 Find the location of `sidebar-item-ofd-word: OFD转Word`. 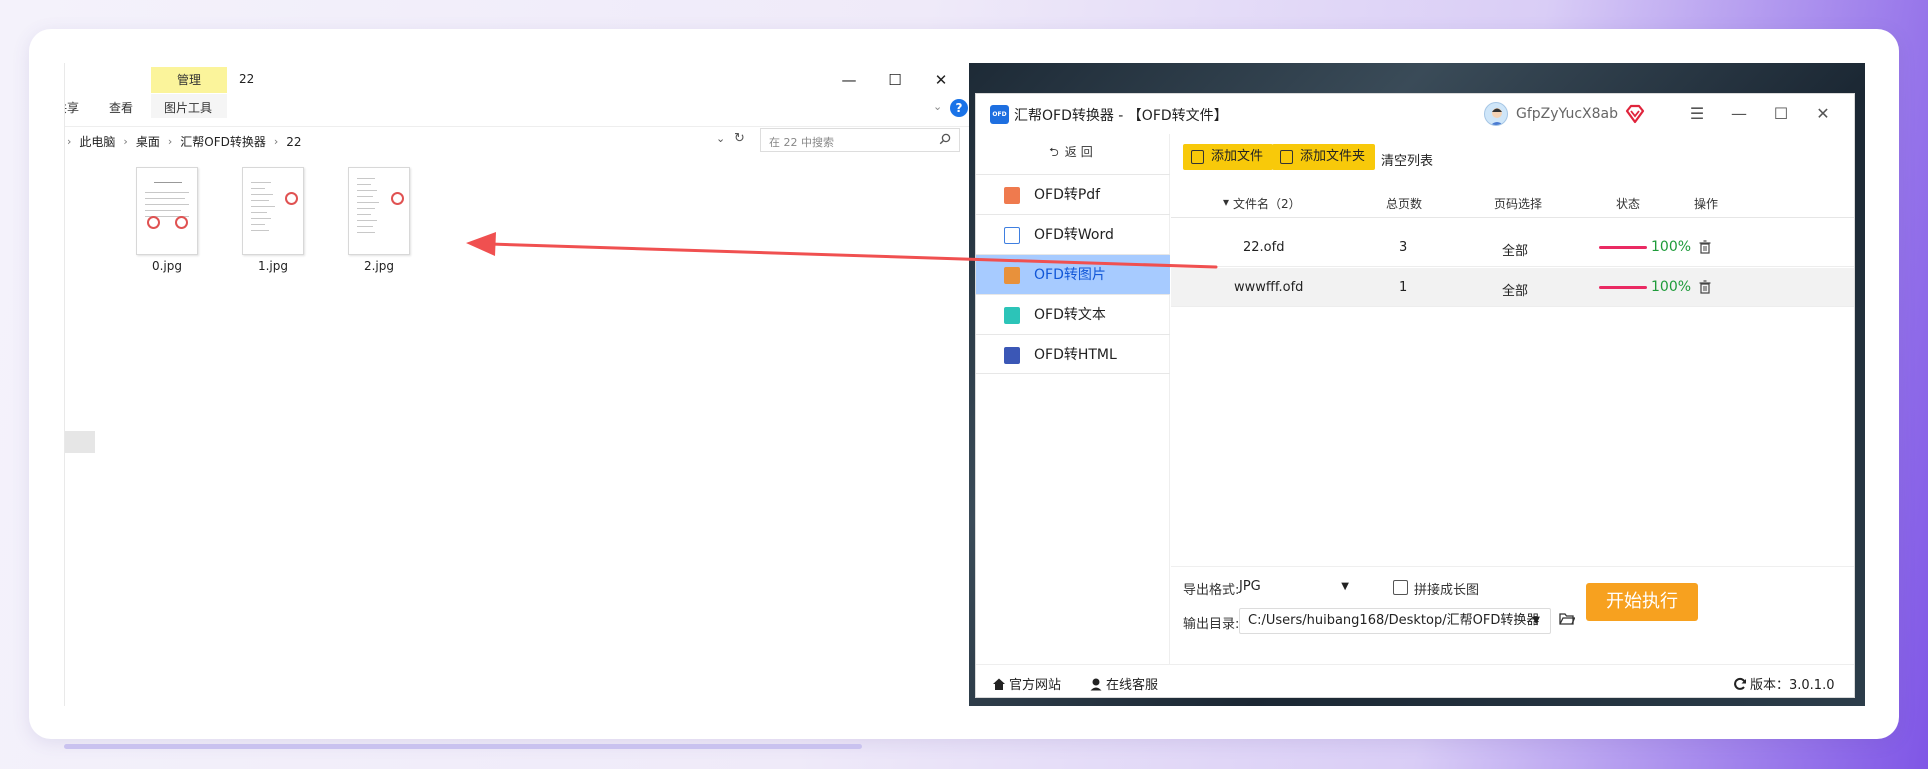

sidebar-item-ofd-word: OFD转Word is located at coordinates (1073, 234).